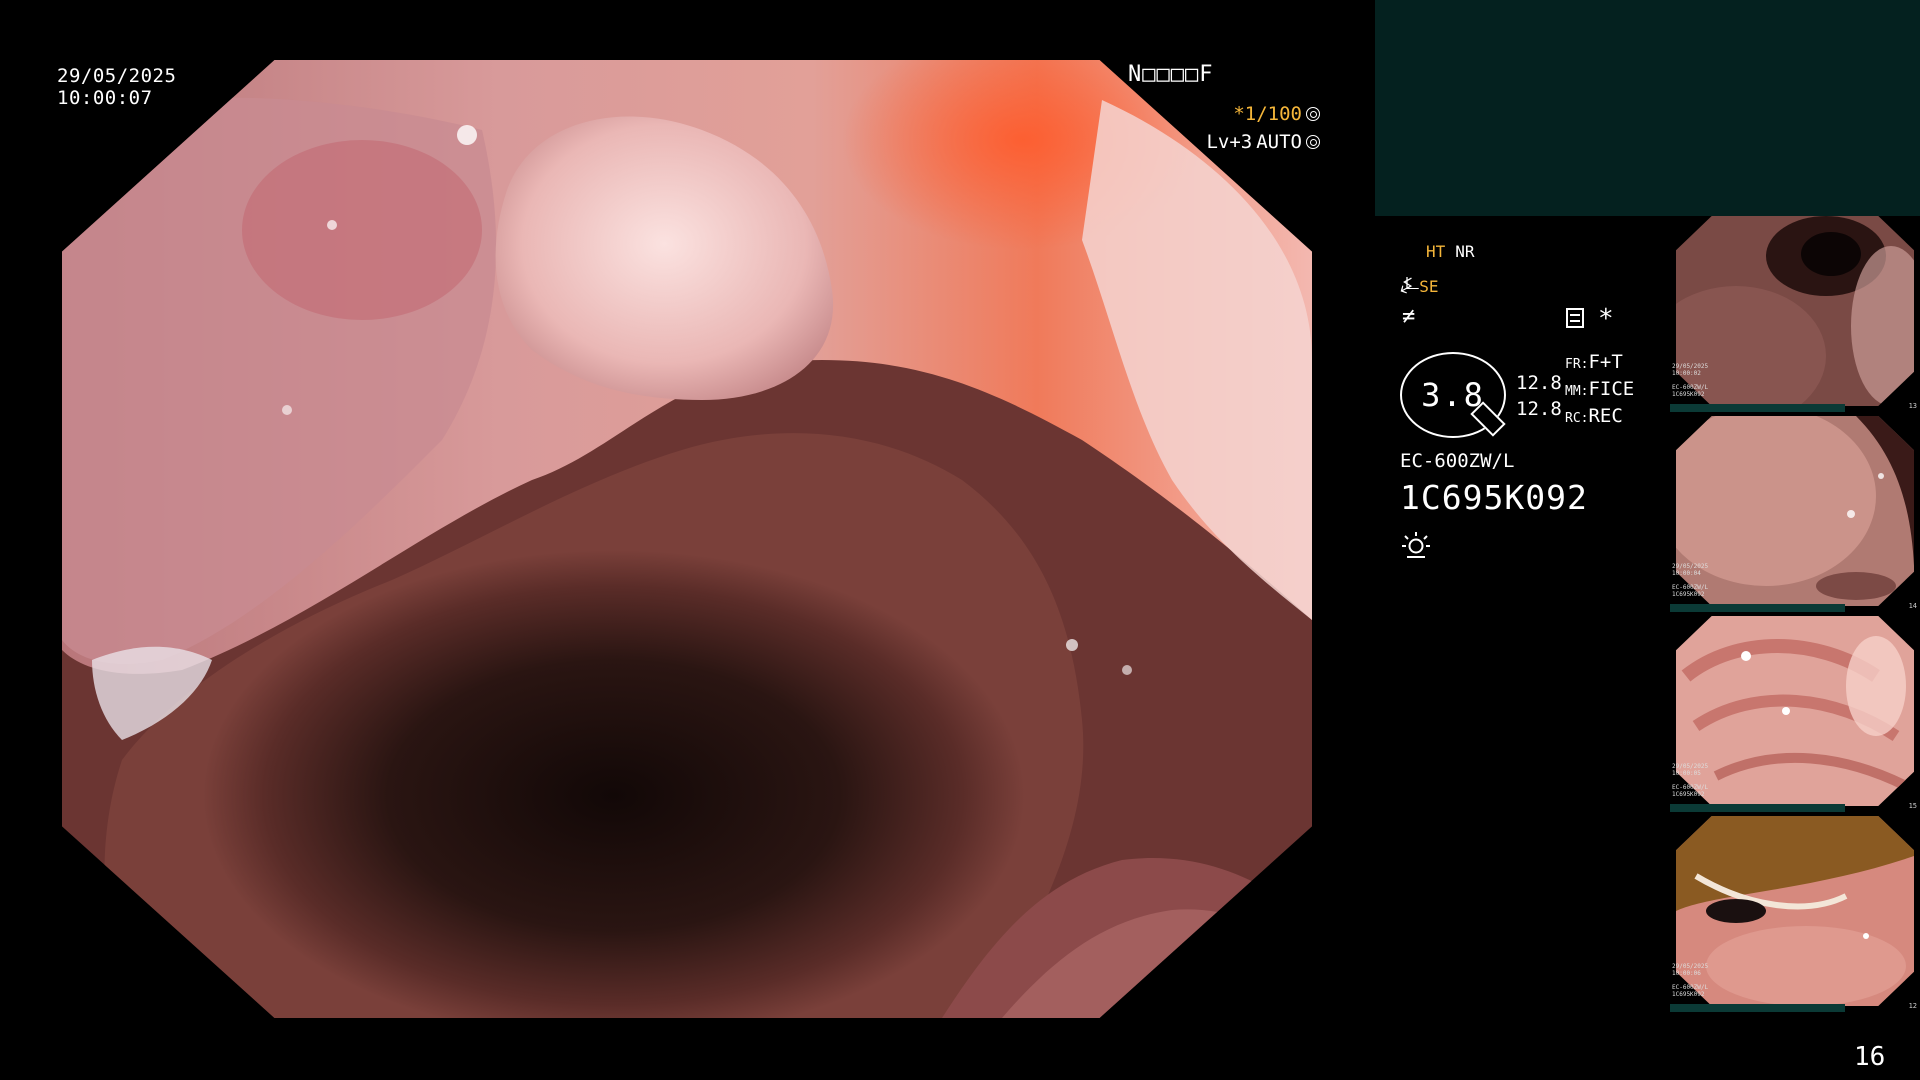 The width and height of the screenshot is (1920, 1080). Describe the element at coordinates (1539, 396) in the screenshot. I see `measurement-values: 12.8 12.8` at that location.